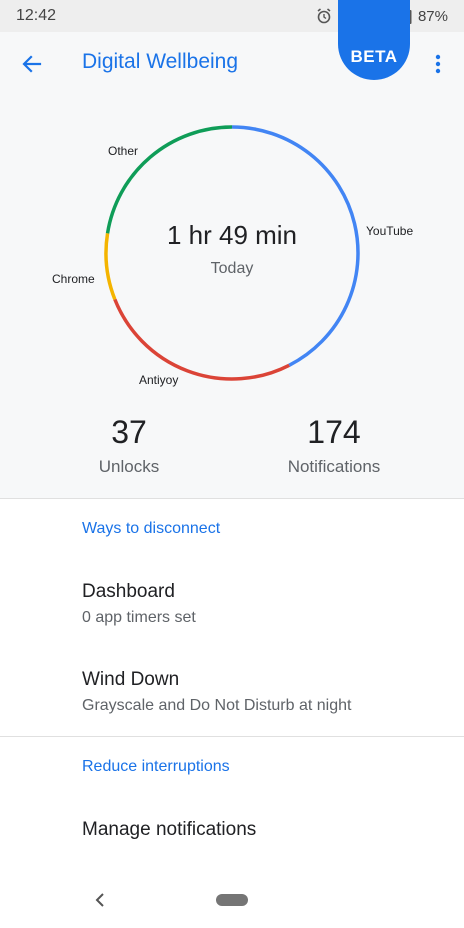  I want to click on notifications-stat: 174 Notifications, so click(334, 445).